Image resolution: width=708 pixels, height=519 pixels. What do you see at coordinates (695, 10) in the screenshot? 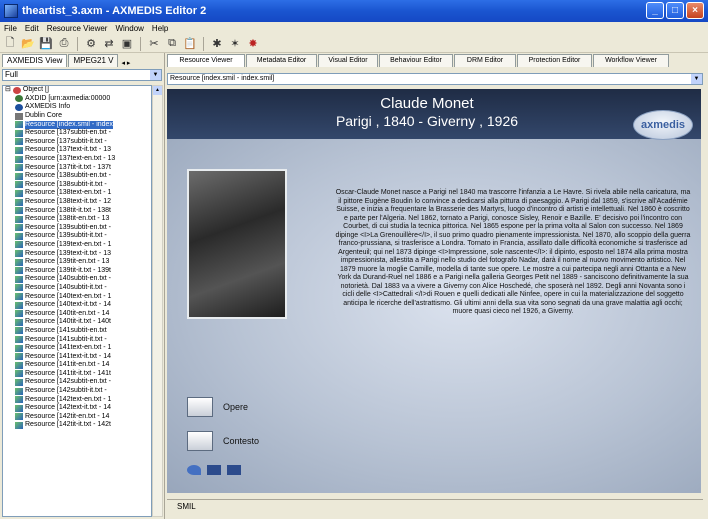
I see `close-button: ×` at bounding box center [695, 10].